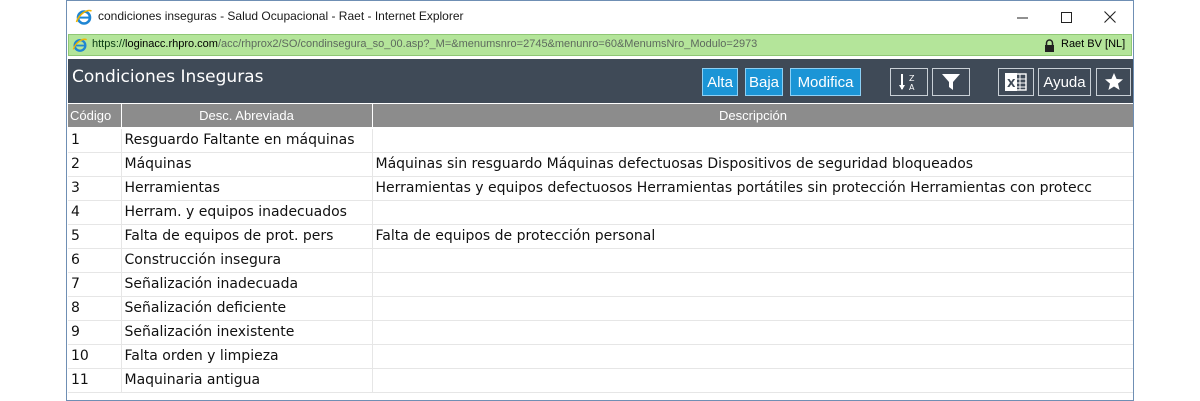 The image size is (1200, 401). Describe the element at coordinates (95, 236) in the screenshot. I see `cell-codigo: 5` at that location.